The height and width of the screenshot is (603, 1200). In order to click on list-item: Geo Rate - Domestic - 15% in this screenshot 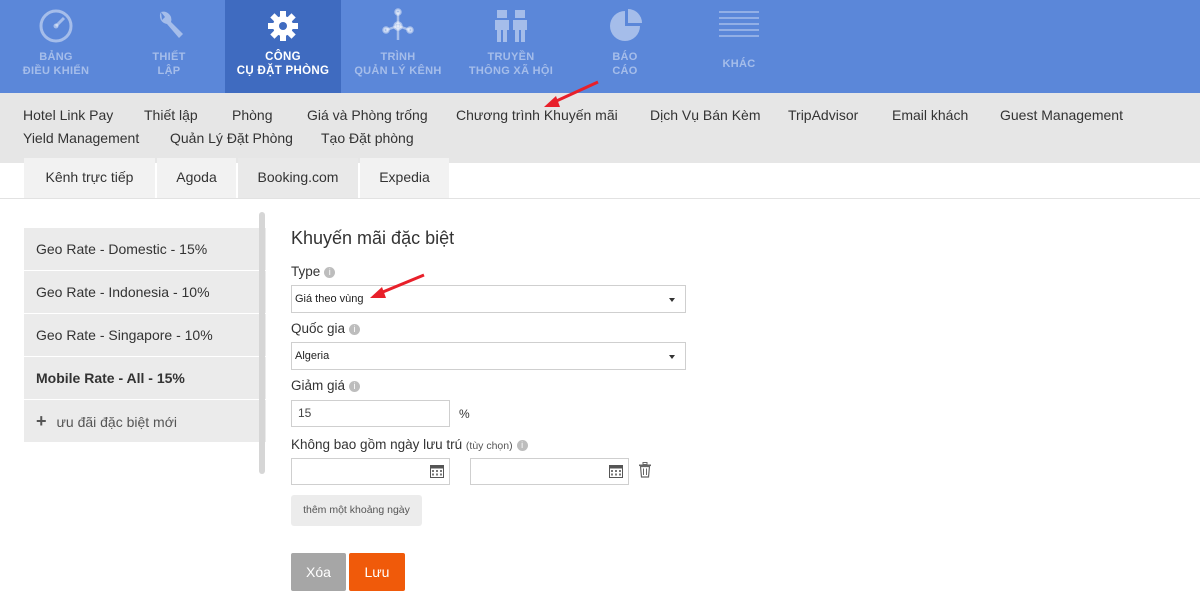, I will do `click(145, 249)`.